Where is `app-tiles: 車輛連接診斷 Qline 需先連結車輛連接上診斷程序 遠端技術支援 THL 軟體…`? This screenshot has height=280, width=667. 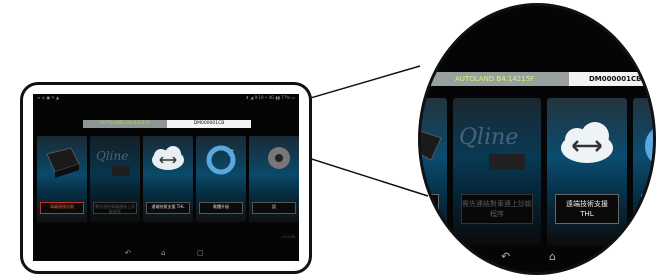
app-tiles: 車輛連接診斷 Qline 需先連結車輛連接上診斷程序 遠端技術支援 THL 軟體… is located at coordinates (166, 180).